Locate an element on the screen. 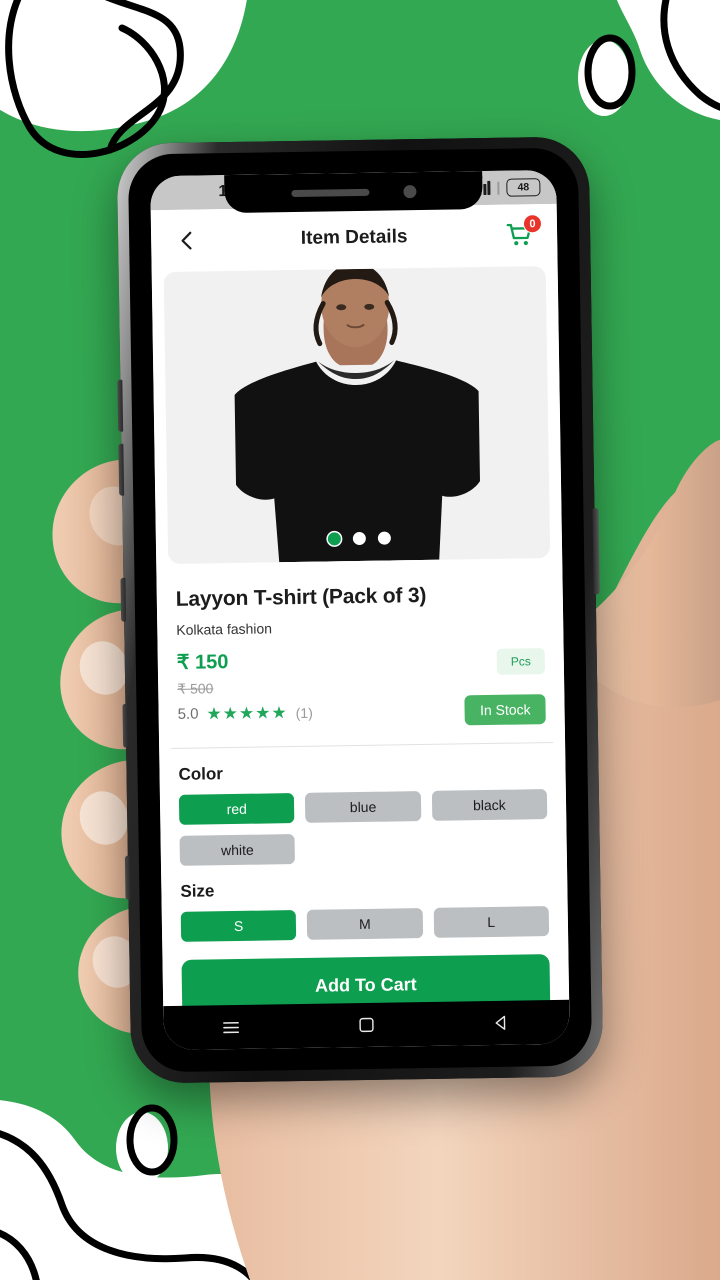 The width and height of the screenshot is (720, 1280). product-title: Layyon T-shirt (Pack of 3) is located at coordinates (301, 597).